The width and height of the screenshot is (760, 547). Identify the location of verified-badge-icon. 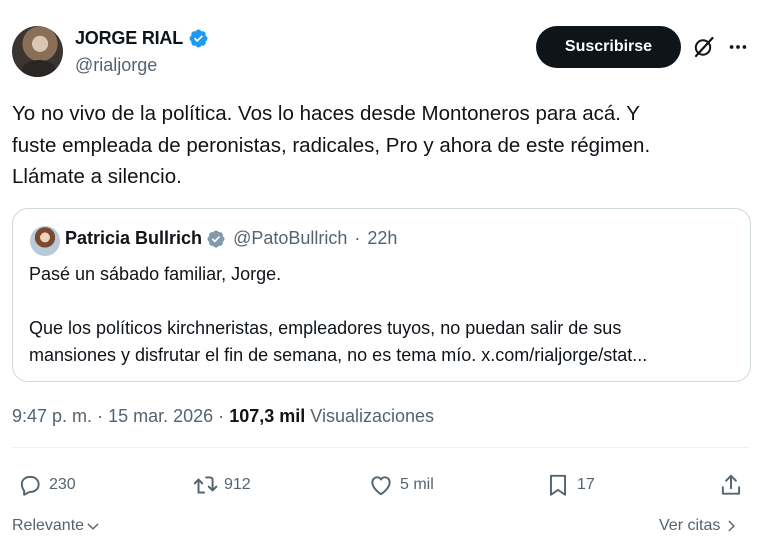
(198, 38).